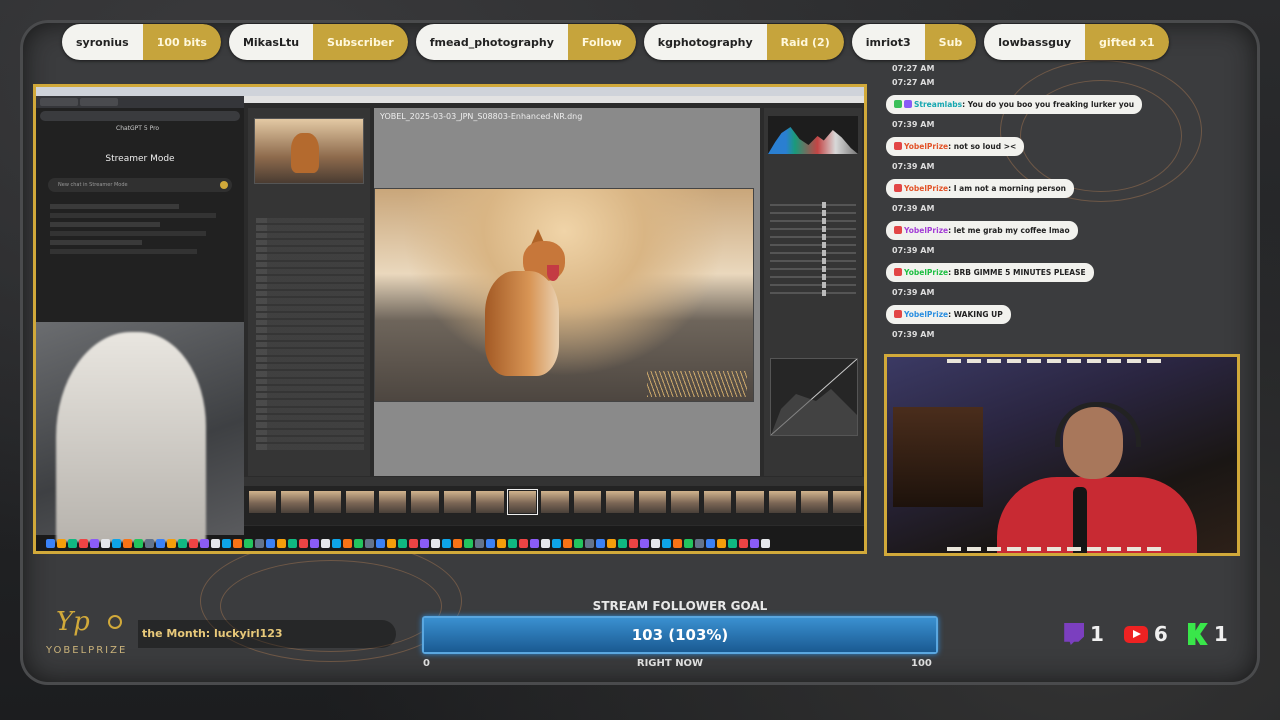 Image resolution: width=1280 pixels, height=720 pixels. Describe the element at coordinates (224, 185) in the screenshot. I see `send-icon` at that location.